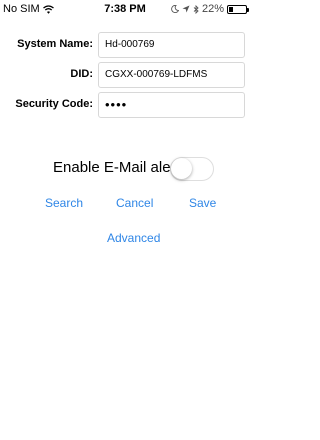  I want to click on moon-icon, so click(175, 9).